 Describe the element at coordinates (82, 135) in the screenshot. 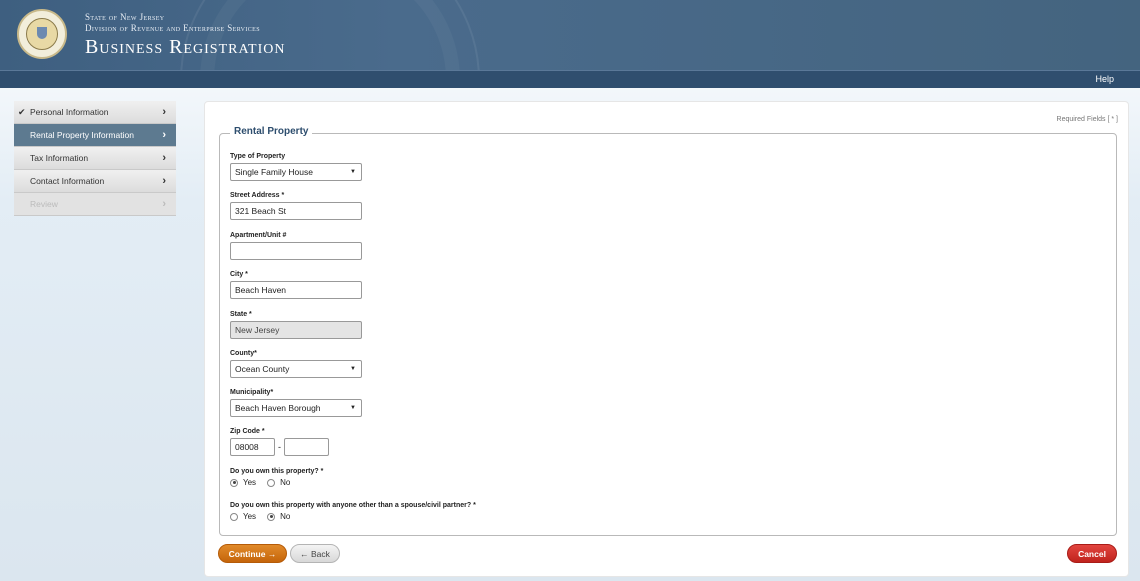

I see `sidebar-item-label: Rental Property Information` at that location.